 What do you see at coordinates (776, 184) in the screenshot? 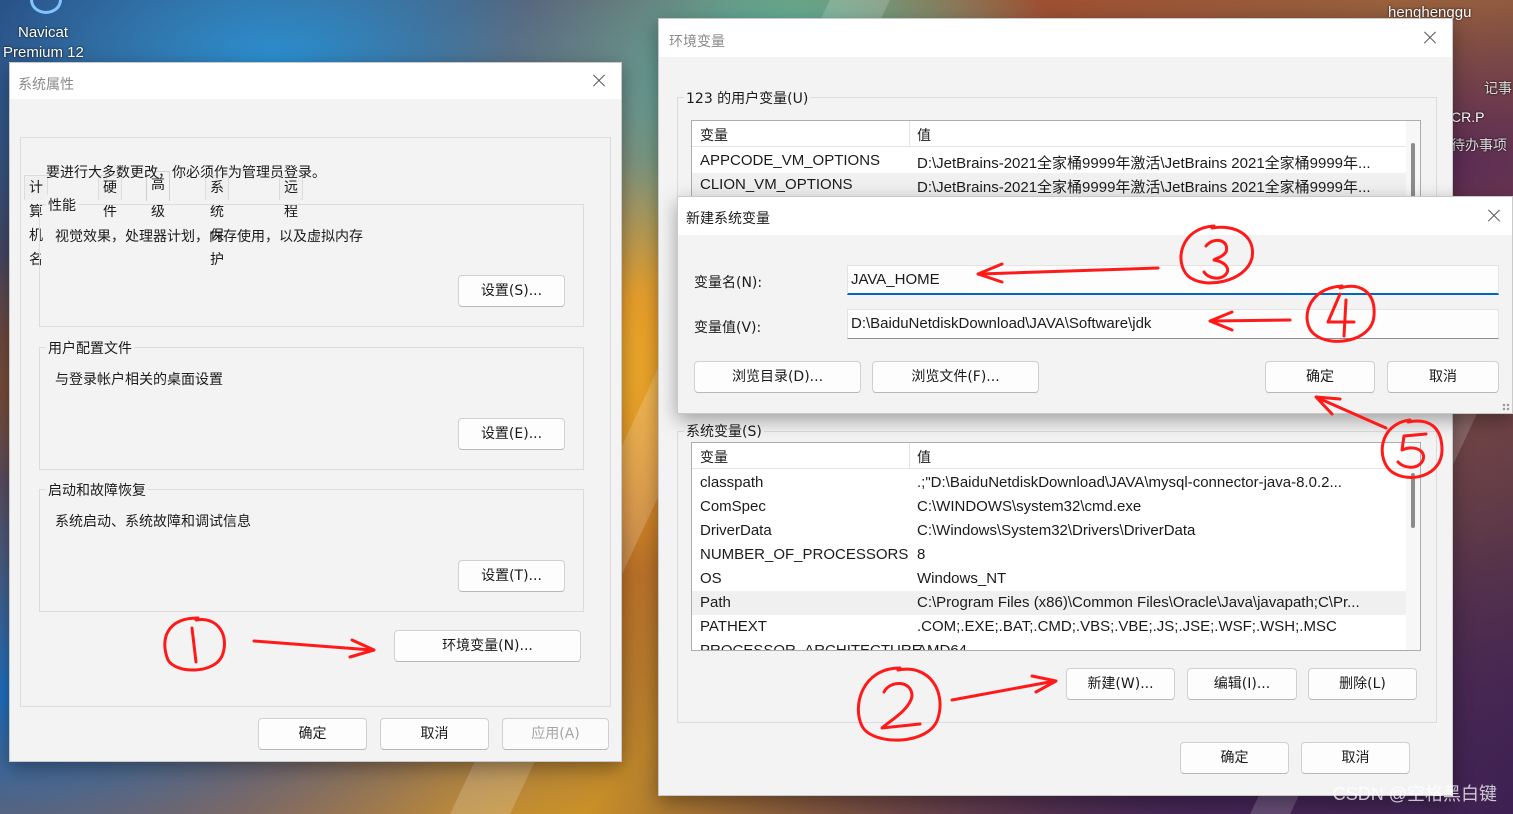
I see `variable-name: CLION_VM_OPTIONS` at bounding box center [776, 184].